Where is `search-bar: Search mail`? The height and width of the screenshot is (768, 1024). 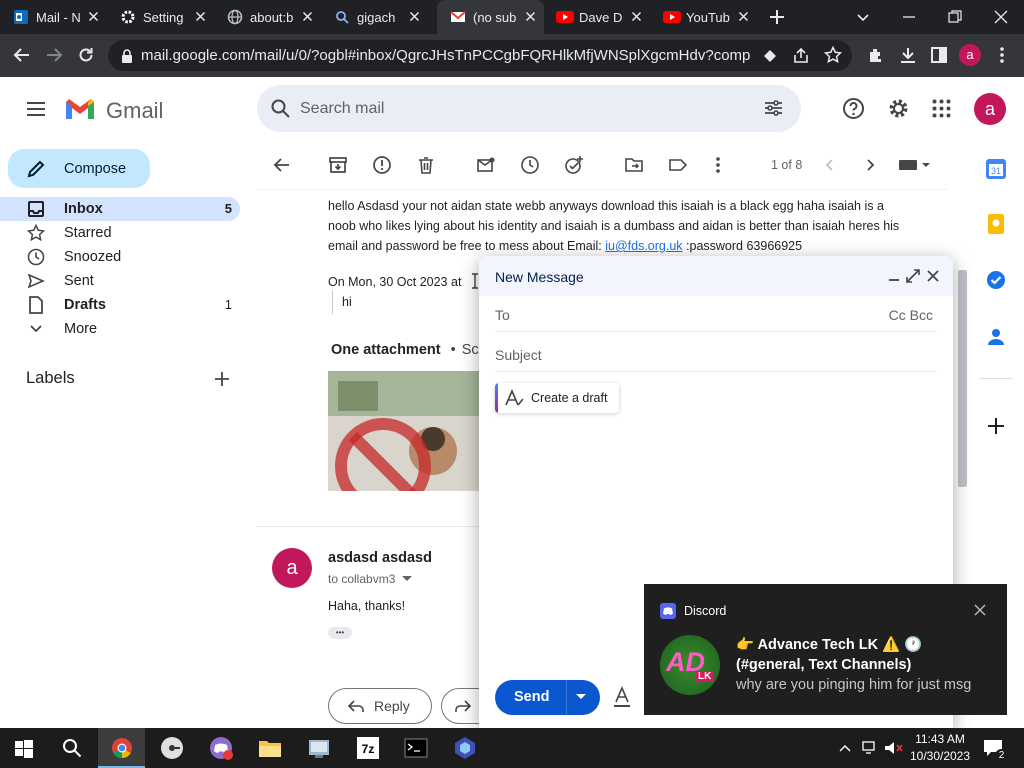
search-bar: Search mail is located at coordinates (529, 108).